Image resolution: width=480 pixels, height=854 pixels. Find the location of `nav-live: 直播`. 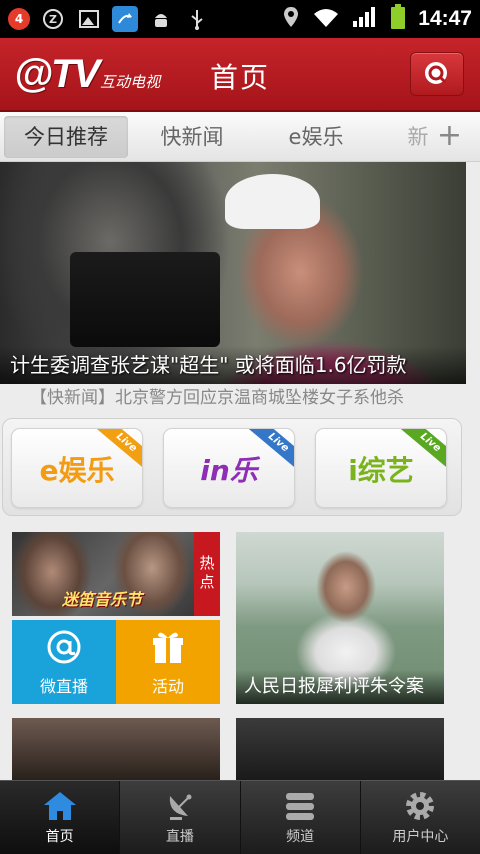

nav-live: 直播 is located at coordinates (180, 817).